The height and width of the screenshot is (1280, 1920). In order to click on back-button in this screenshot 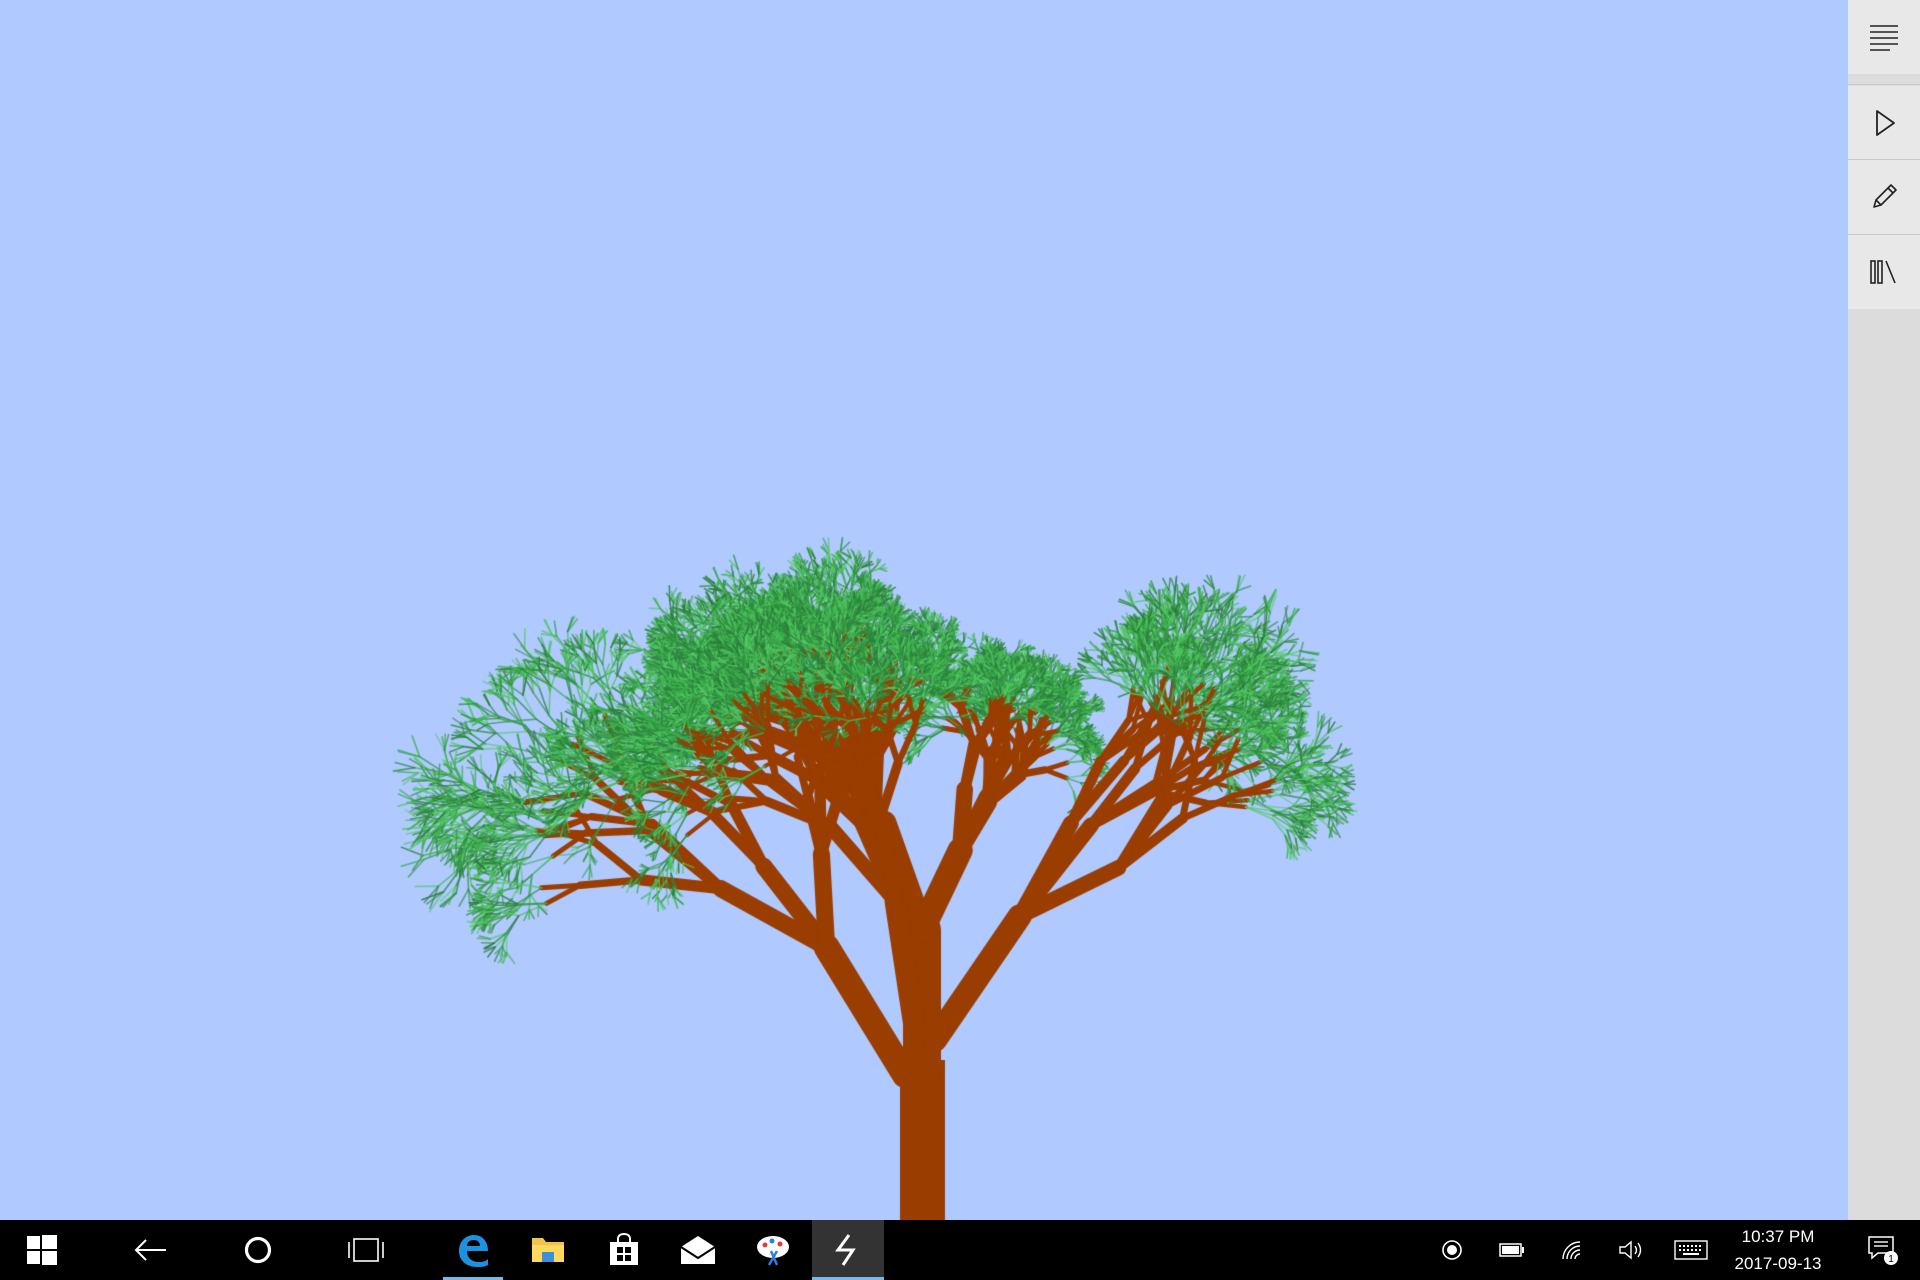, I will do `click(150, 1250)`.